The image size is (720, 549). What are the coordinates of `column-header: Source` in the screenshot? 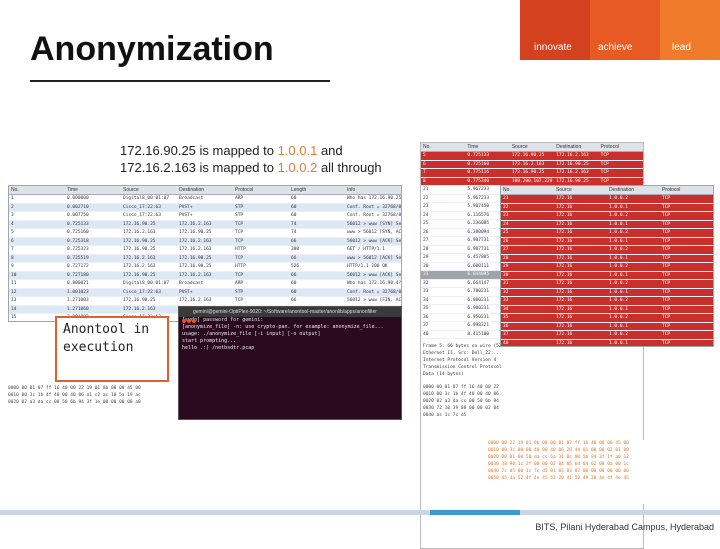 It's located at (131, 190).